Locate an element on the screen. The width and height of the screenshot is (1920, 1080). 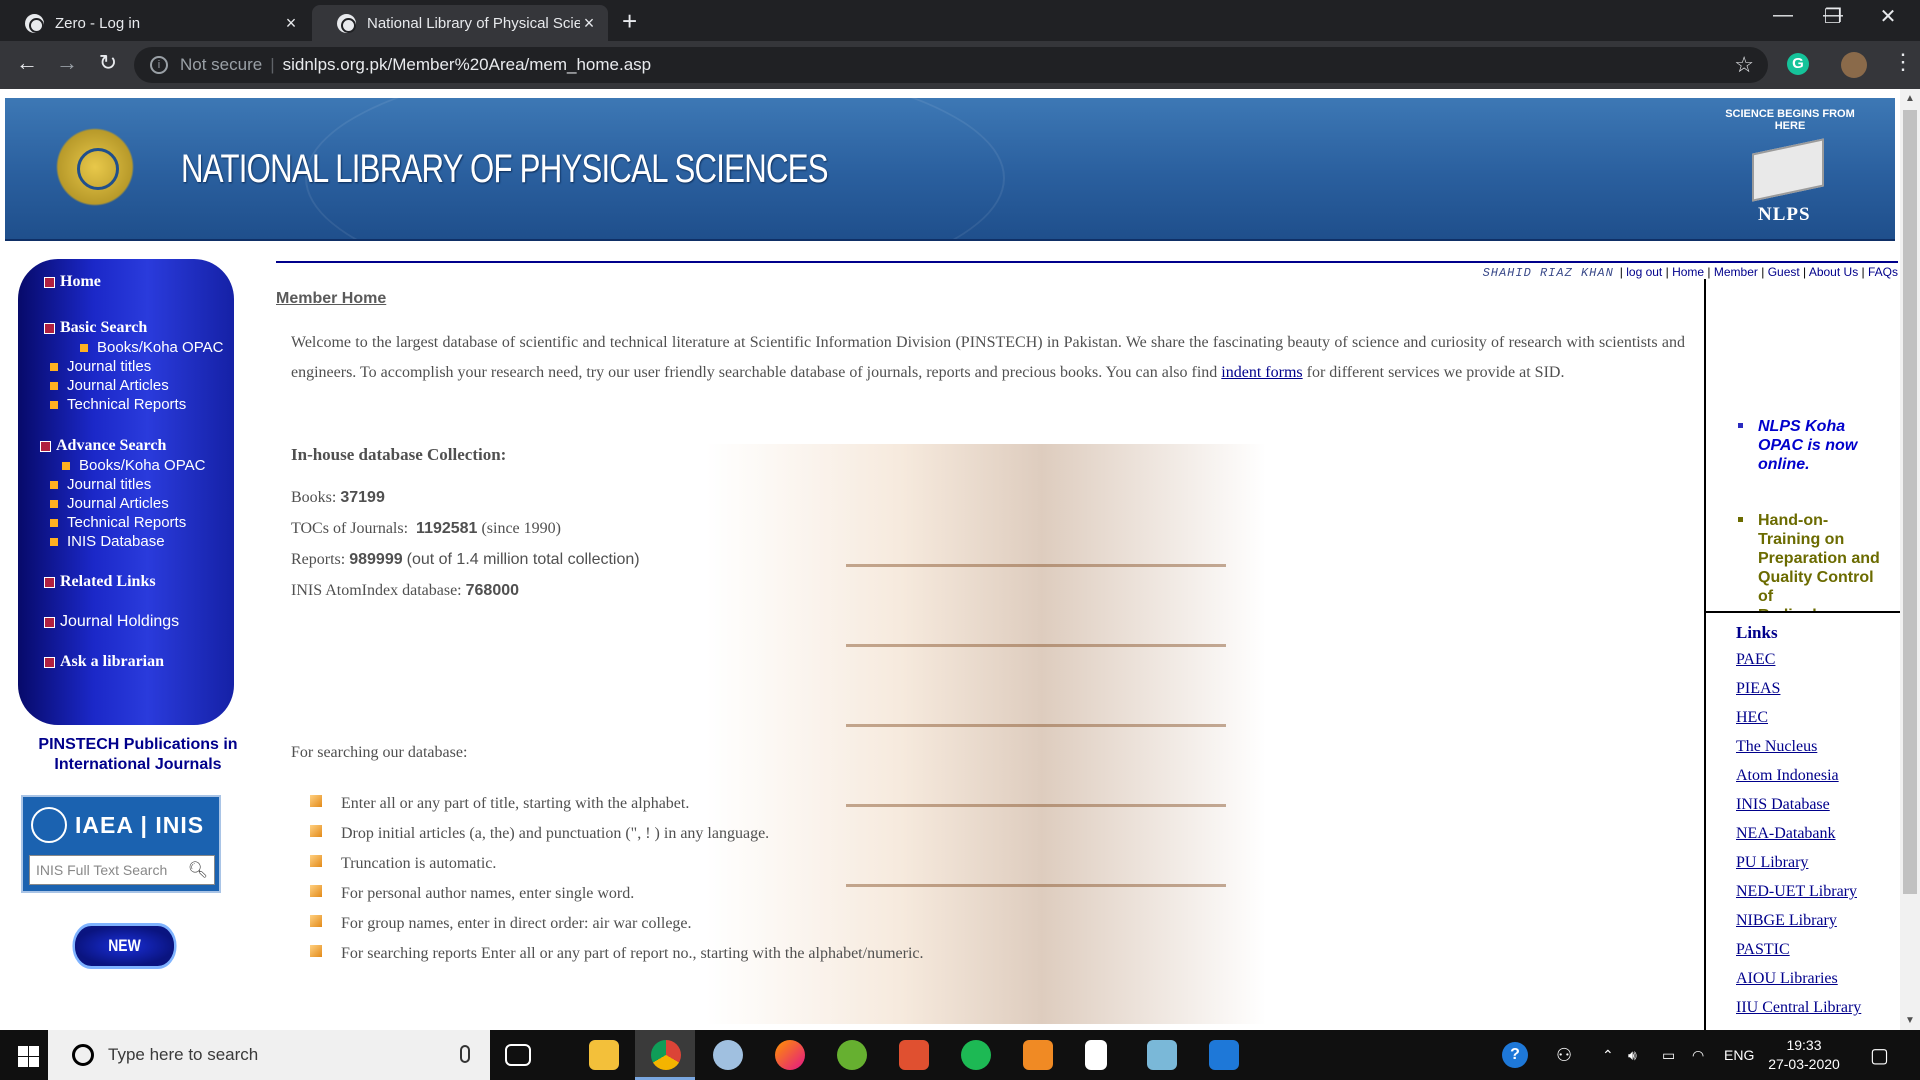
link-inis-database: INIS Database is located at coordinates (1798, 810).